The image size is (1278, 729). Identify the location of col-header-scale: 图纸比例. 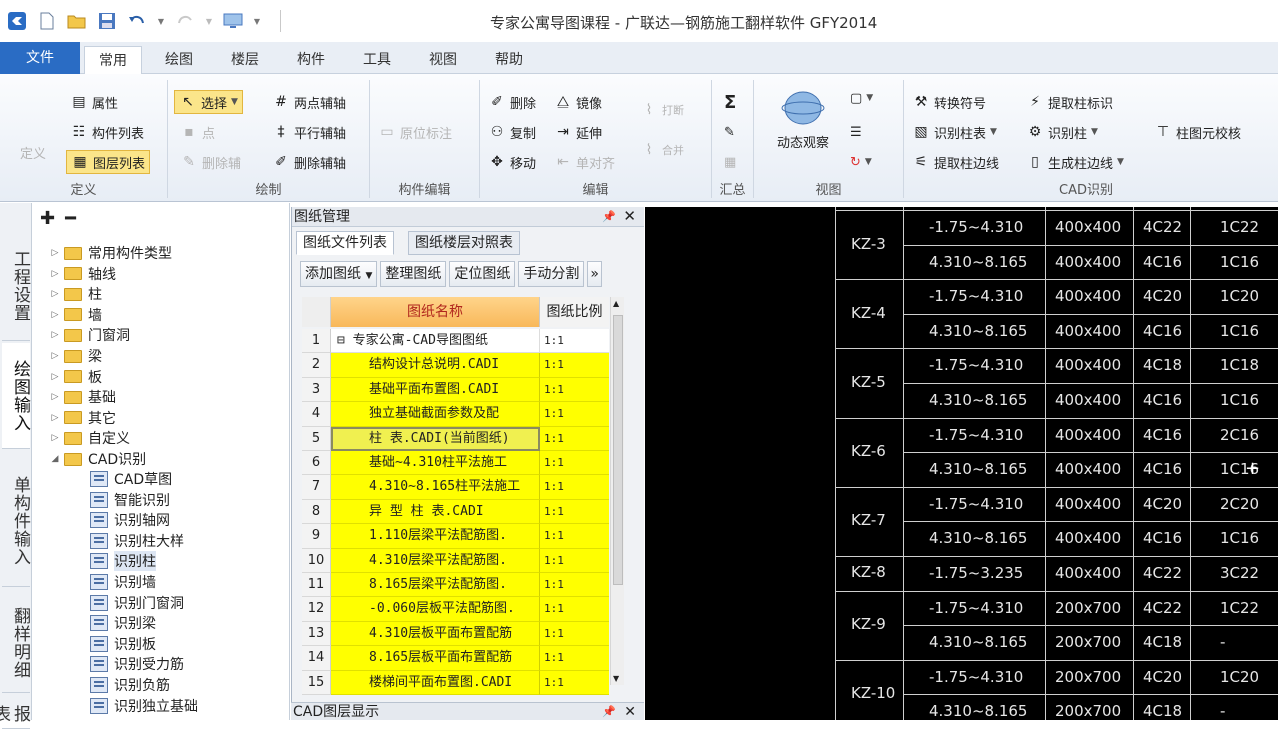
(574, 312).